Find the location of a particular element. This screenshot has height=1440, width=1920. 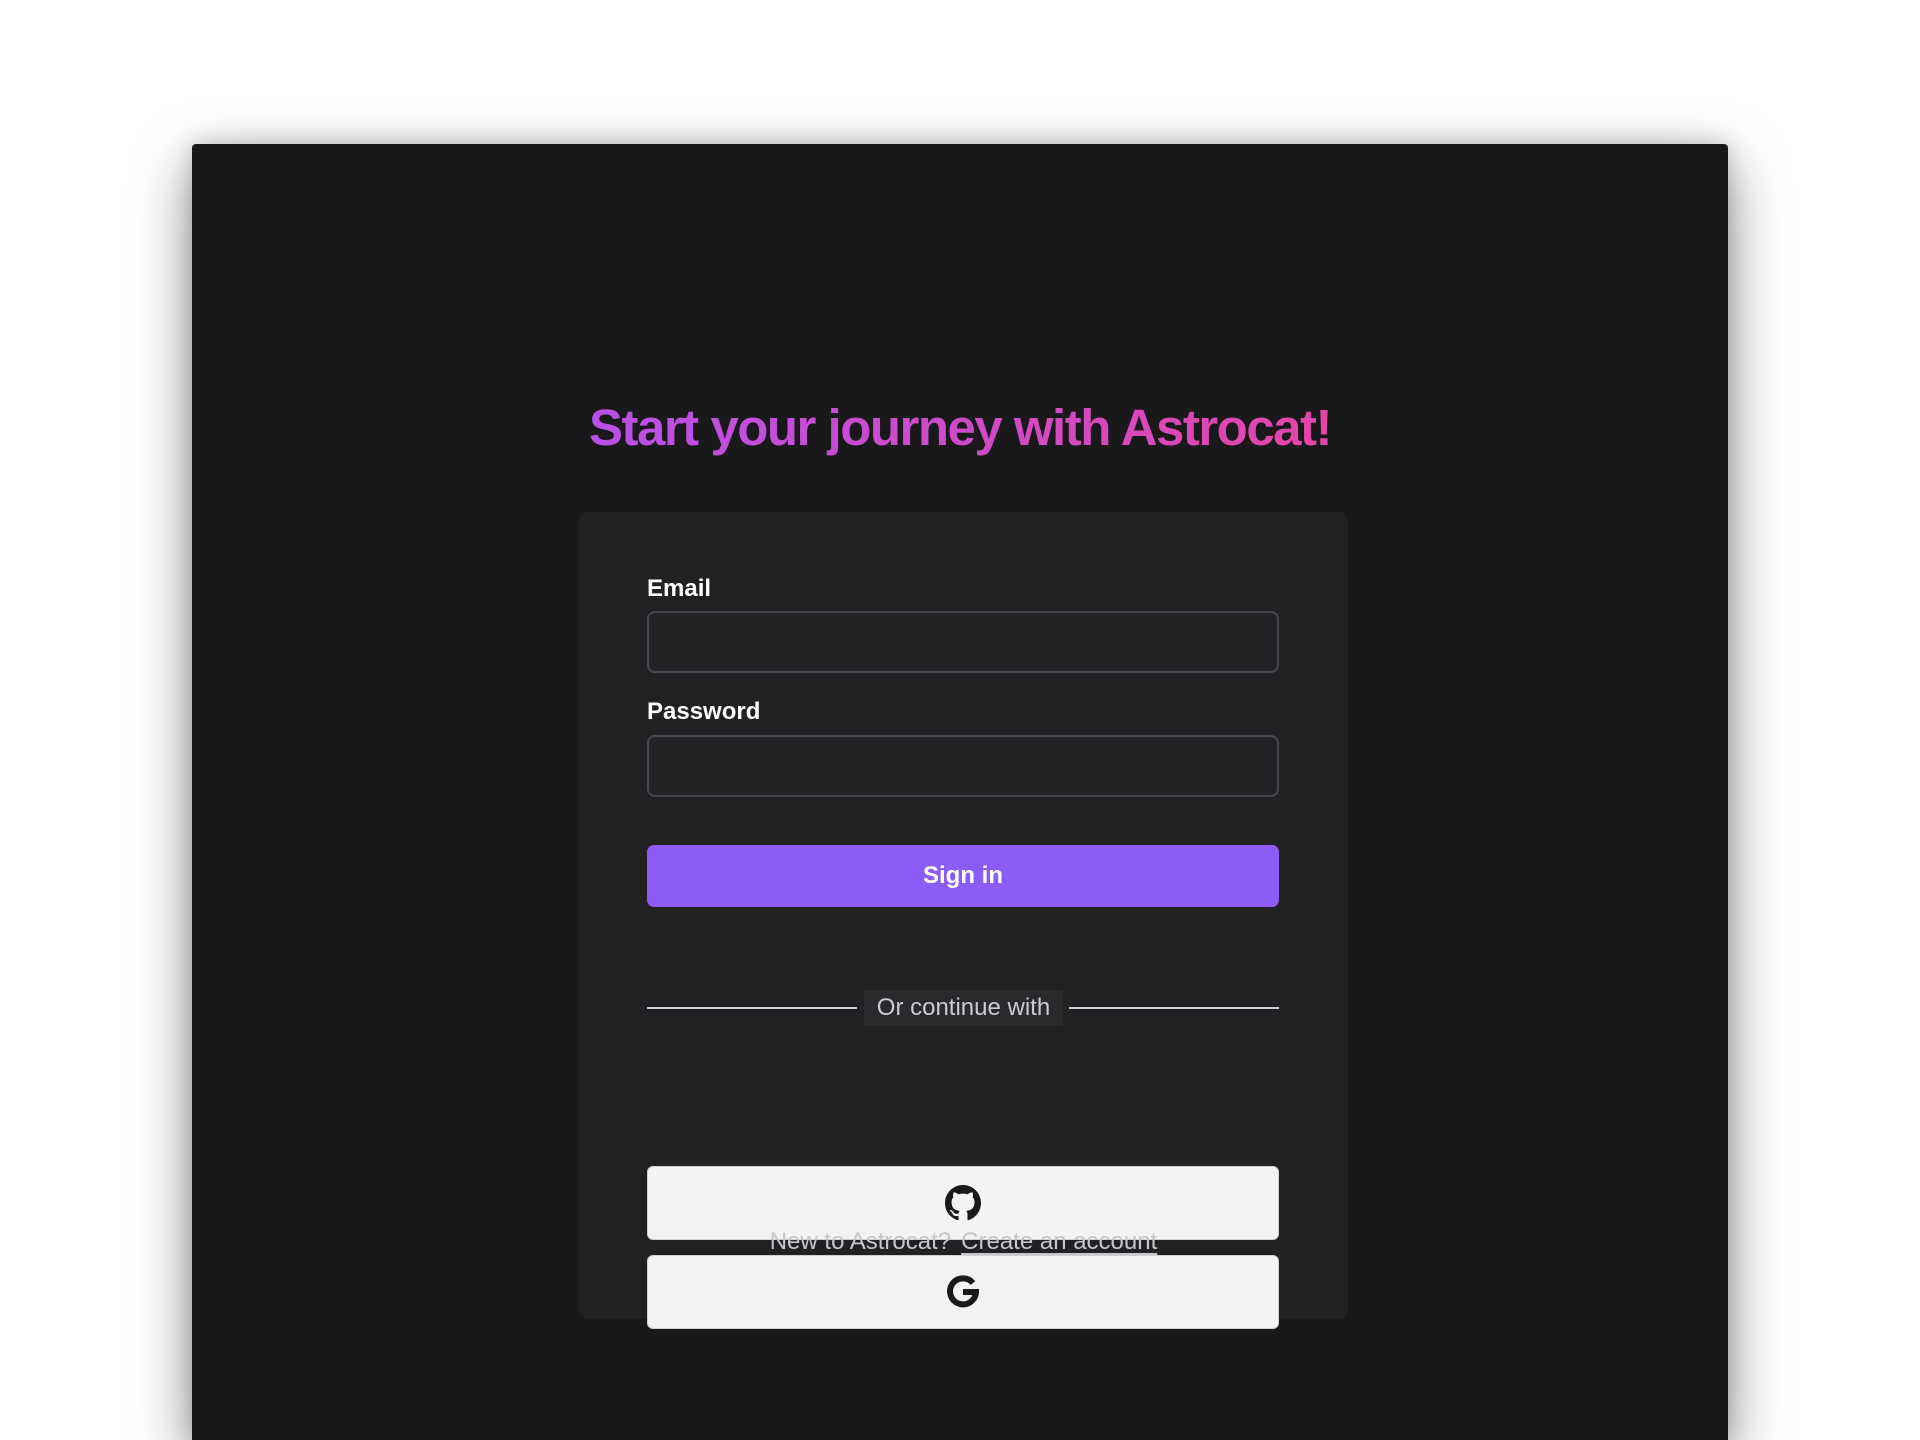

sign-in-button: Sign in is located at coordinates (963, 876).